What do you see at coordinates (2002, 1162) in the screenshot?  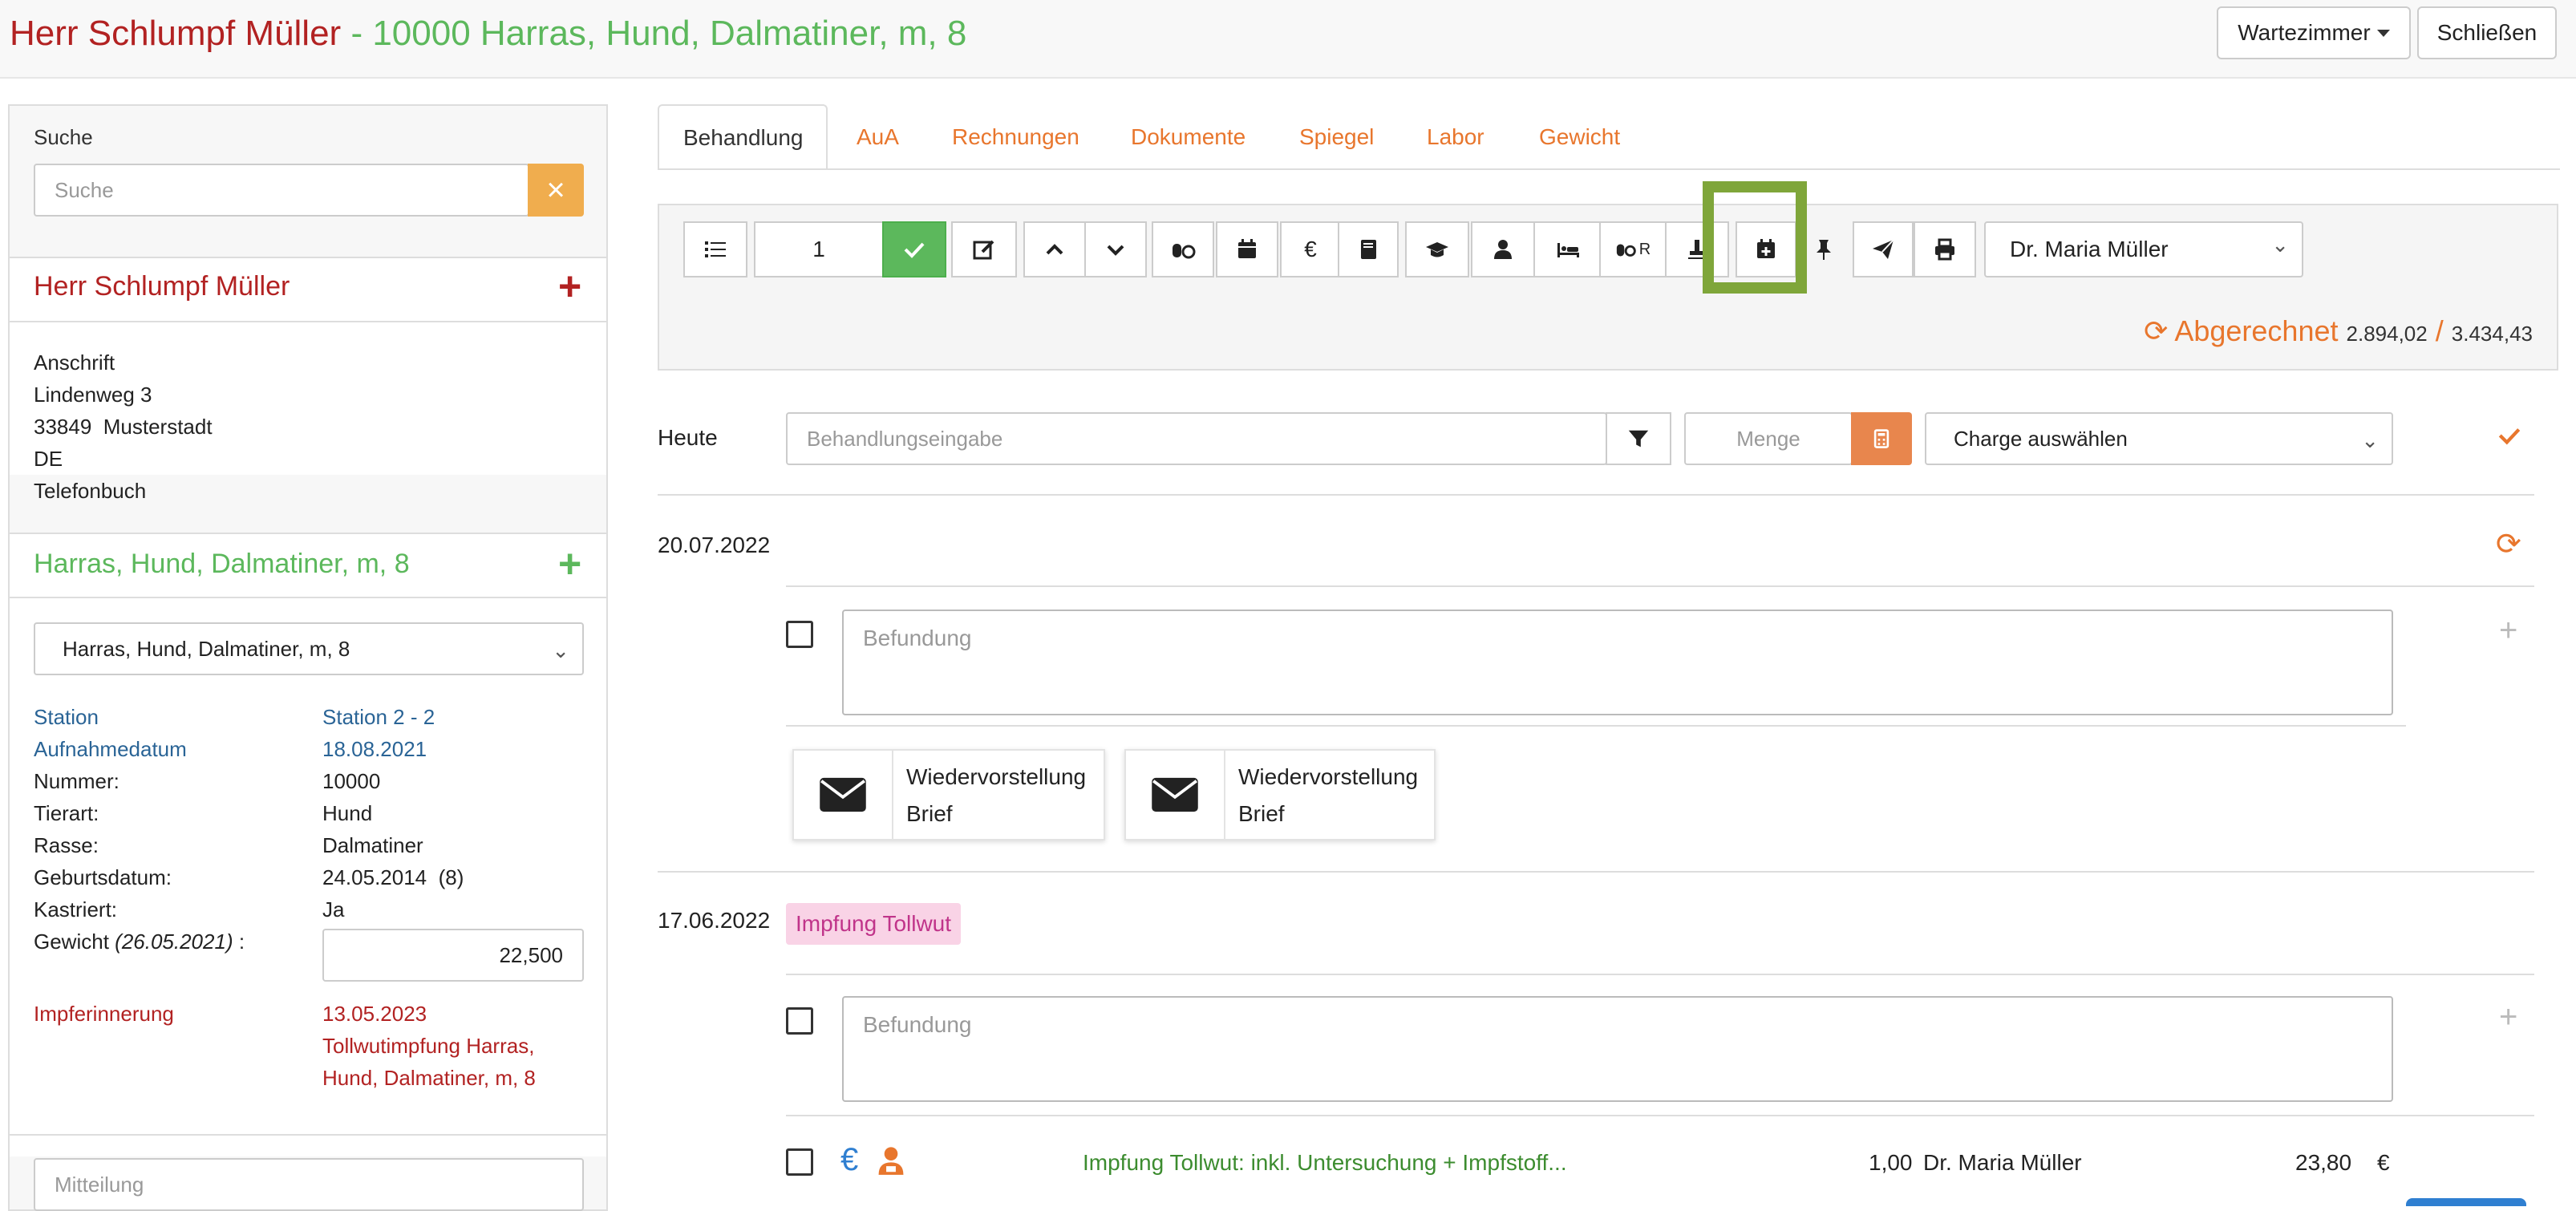 I see `item-doctor: Dr. Maria Müller` at bounding box center [2002, 1162].